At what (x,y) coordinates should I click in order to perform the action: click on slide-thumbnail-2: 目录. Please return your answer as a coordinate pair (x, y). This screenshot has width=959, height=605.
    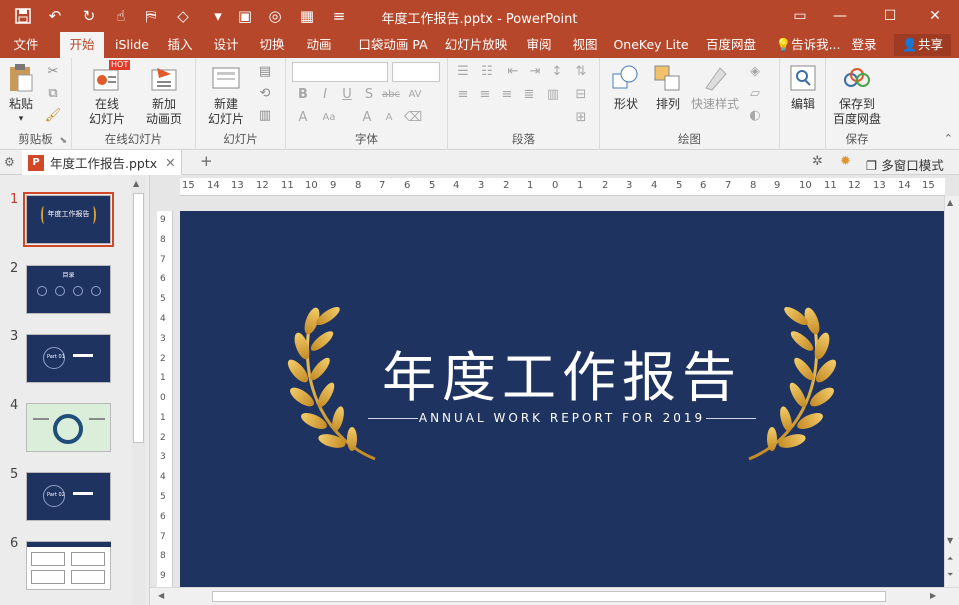
    Looking at the image, I should click on (68, 289).